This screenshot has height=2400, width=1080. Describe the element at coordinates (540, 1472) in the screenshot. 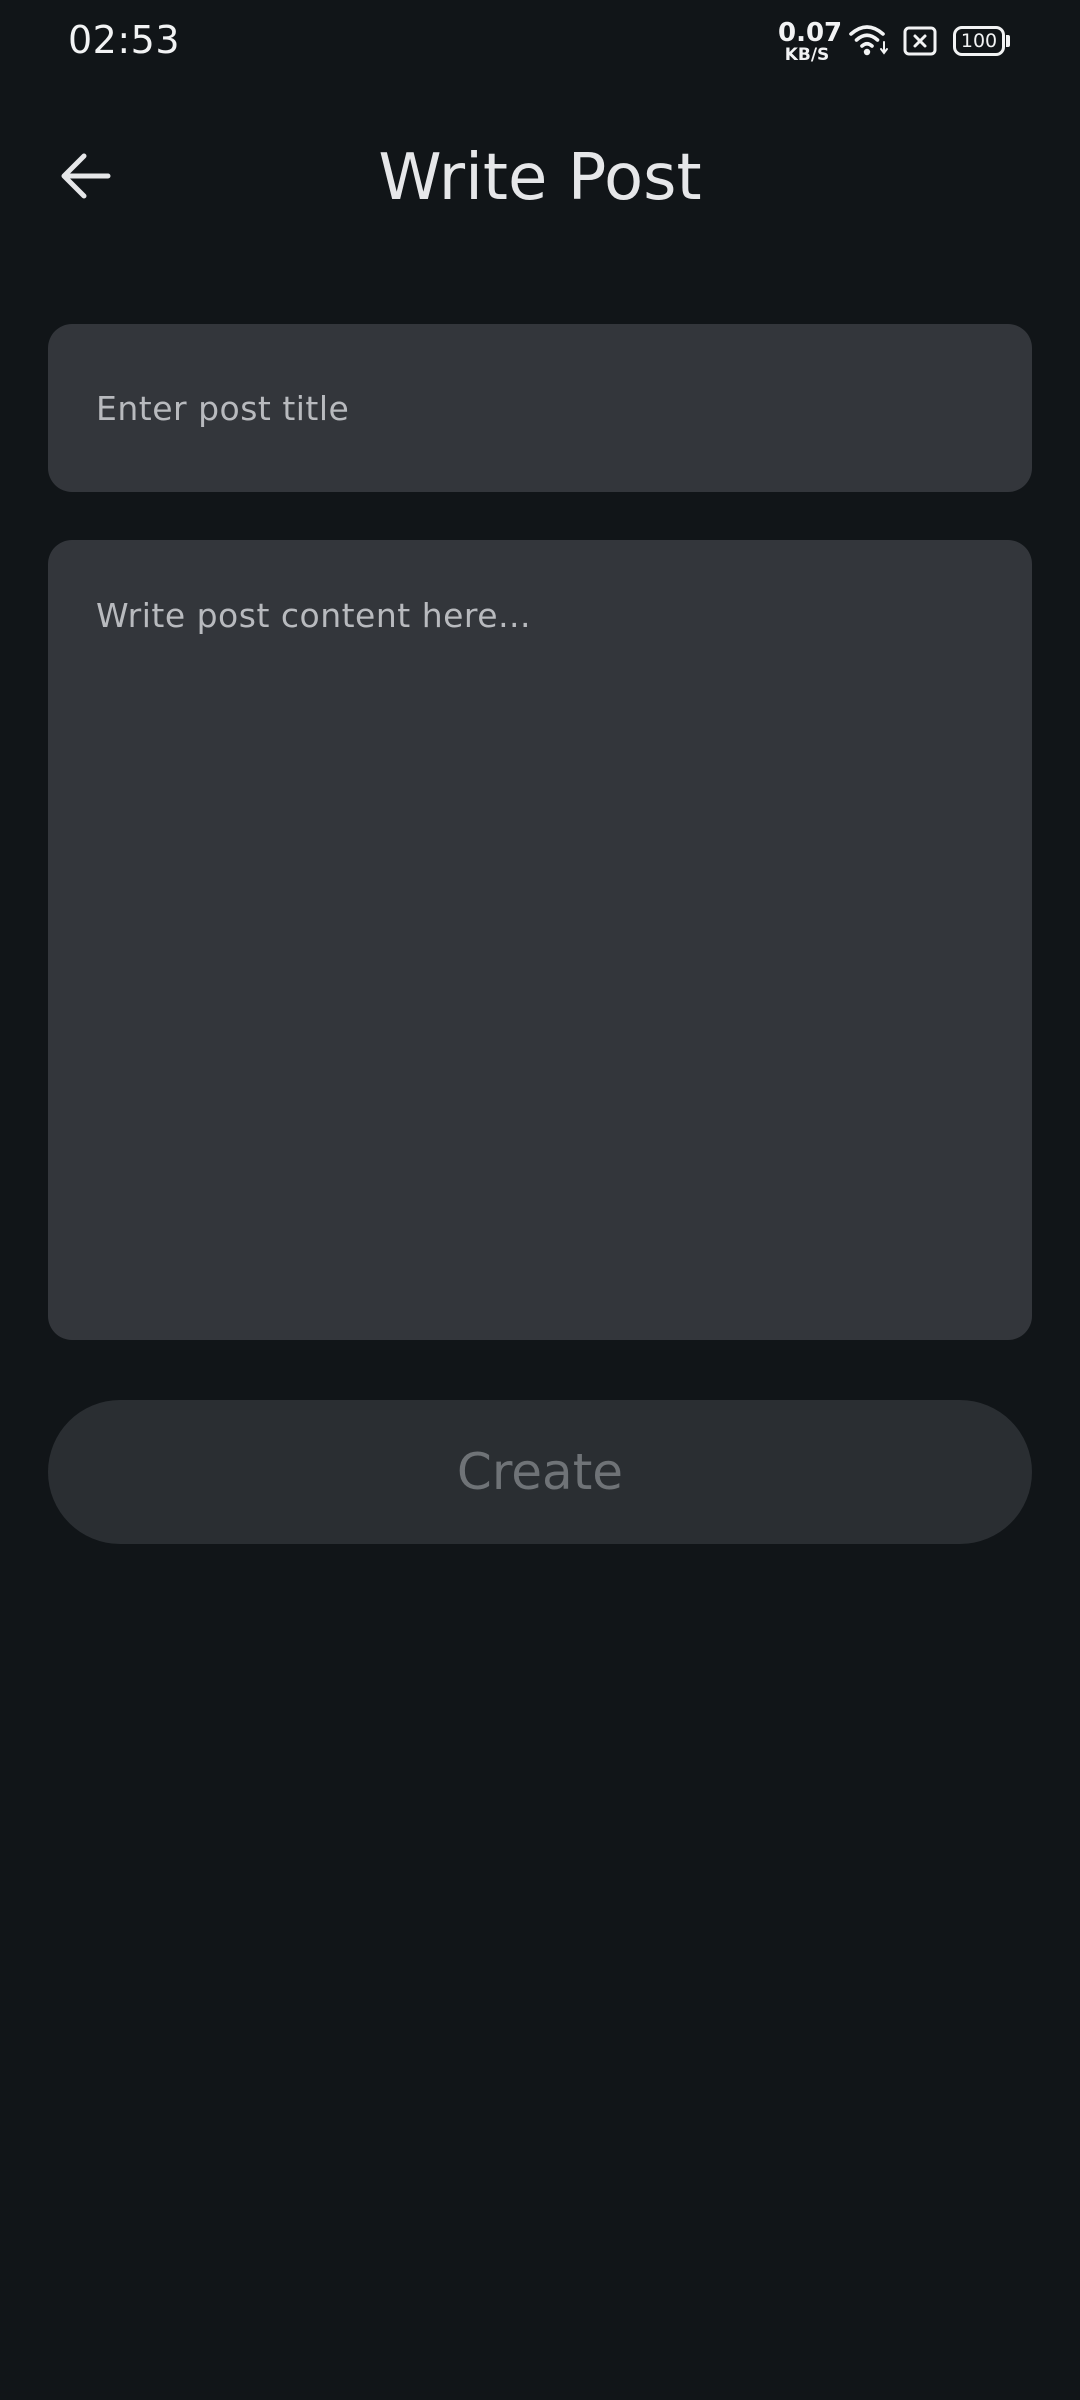

I see `create-button: Create` at that location.